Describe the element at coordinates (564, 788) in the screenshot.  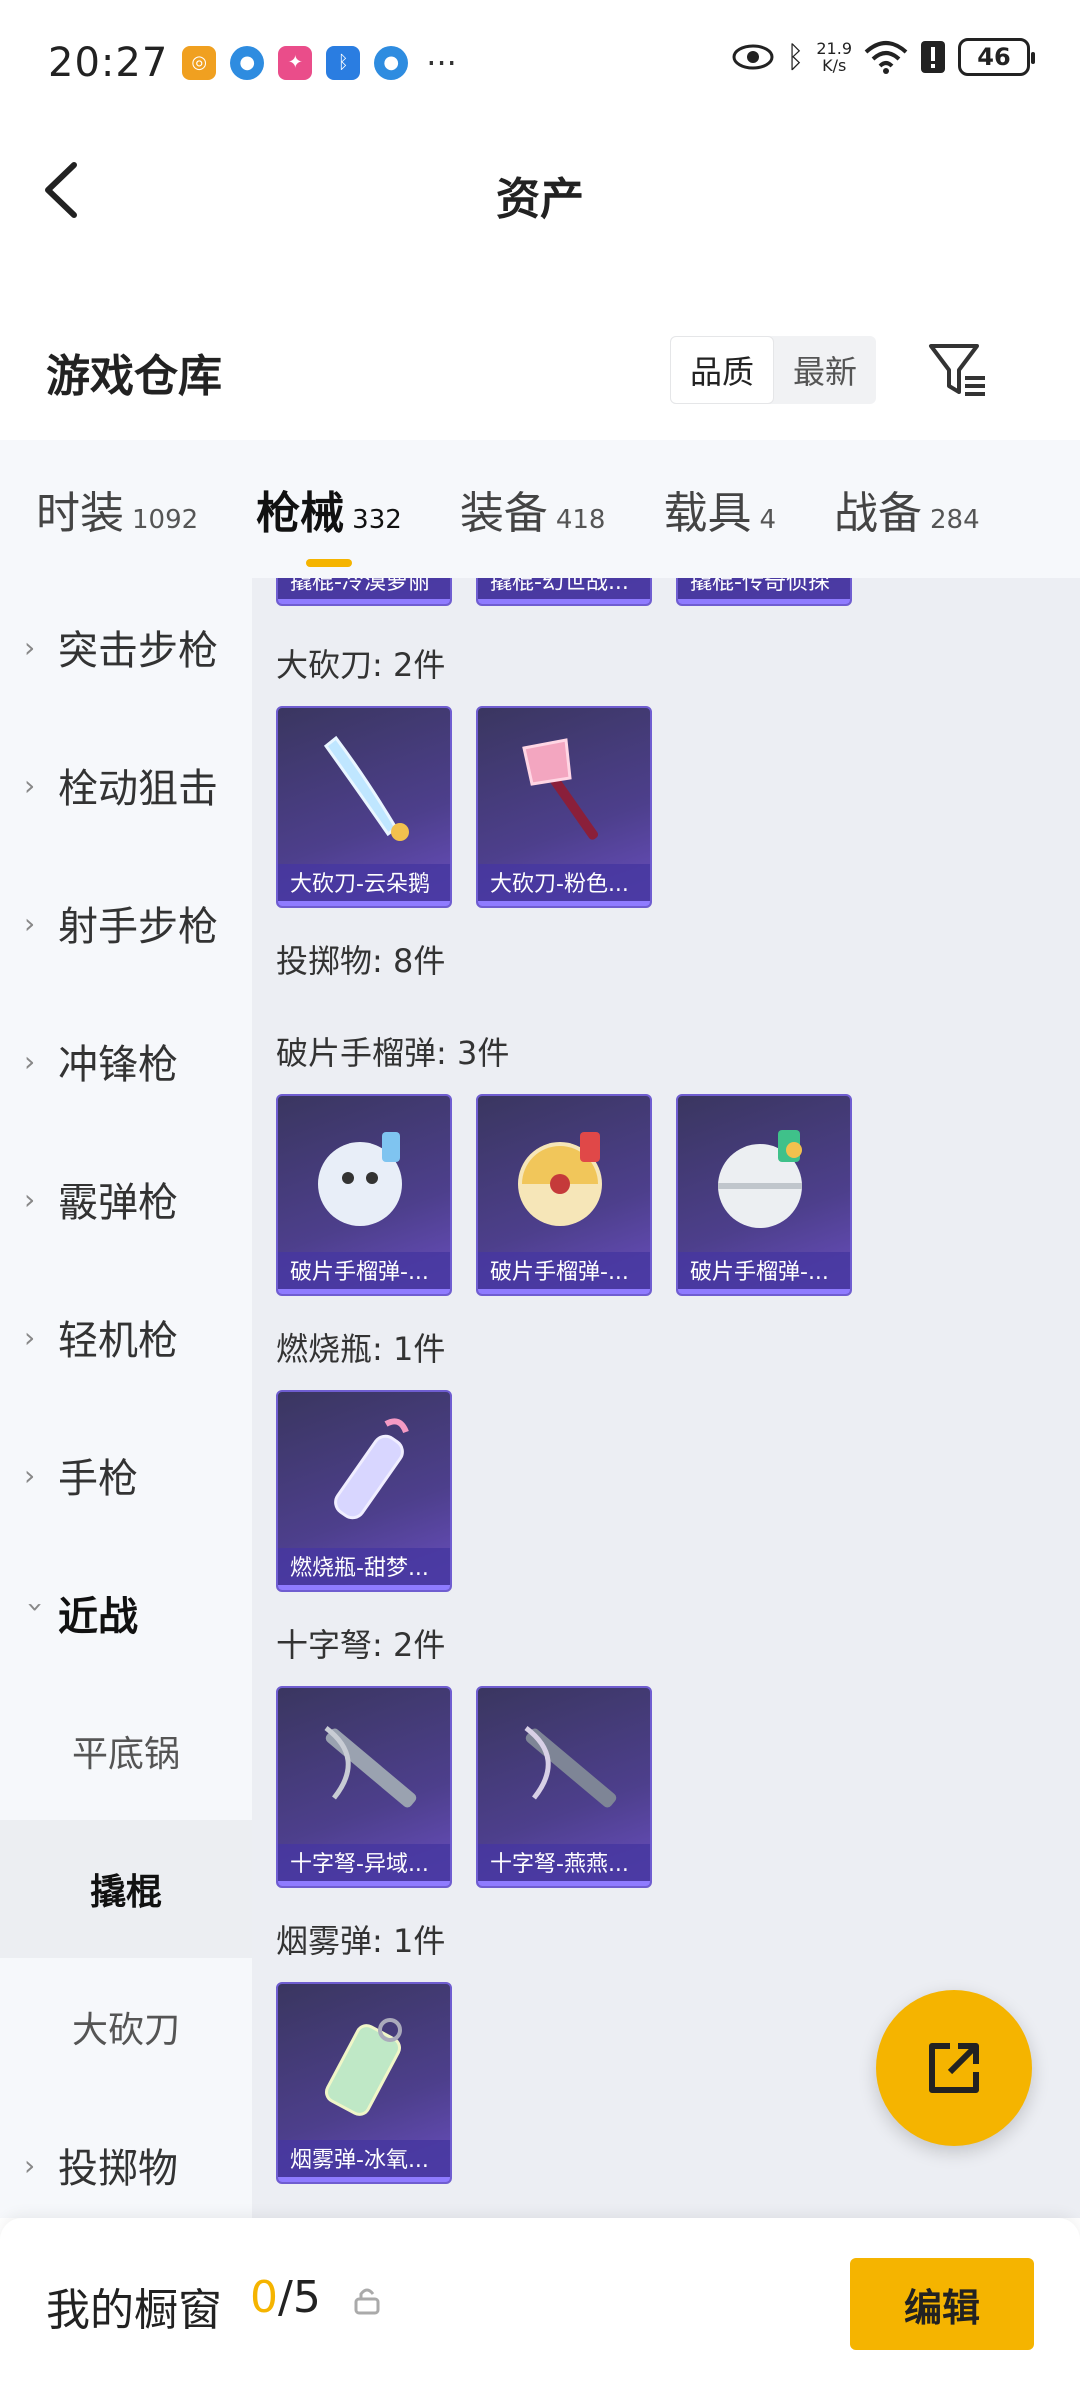
I see `axe-art-icon` at that location.